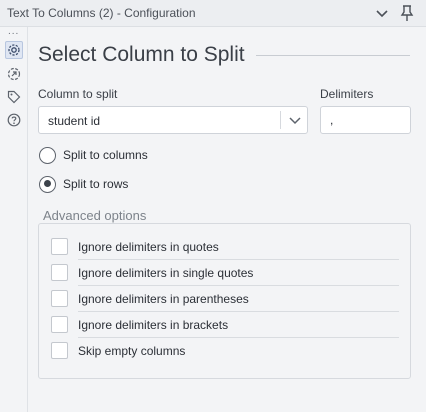  I want to click on ignore-single-quotes-option: Ignore delimiters in single quotes, so click(225, 274).